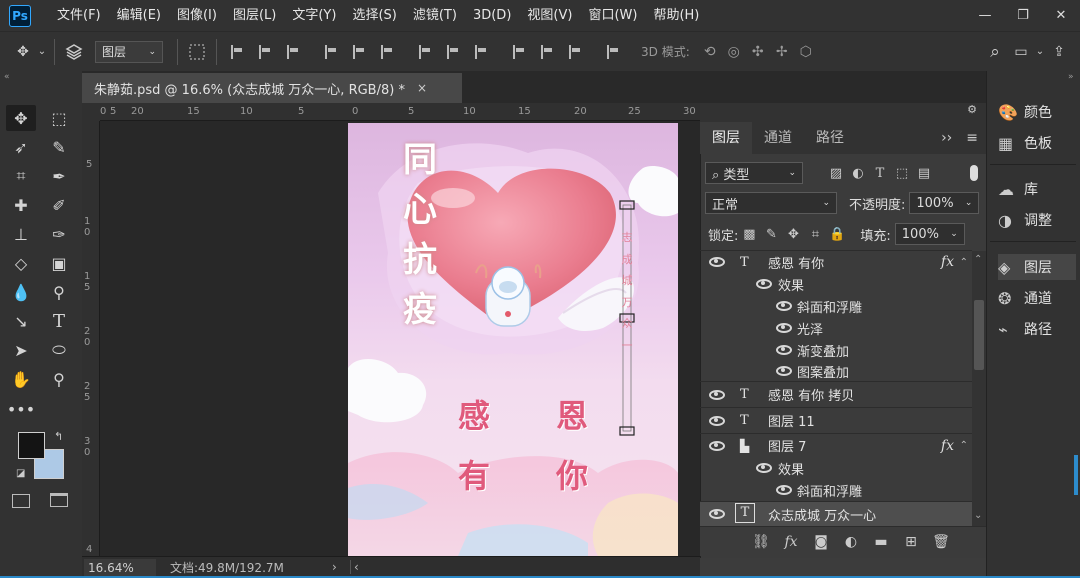 This screenshot has height=578, width=1080. Describe the element at coordinates (1059, 52) in the screenshot. I see `share-icon: ⇪` at that location.